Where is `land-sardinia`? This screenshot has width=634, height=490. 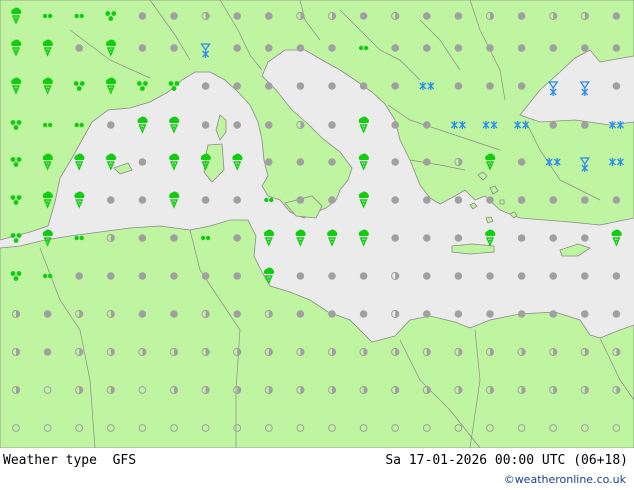 land-sardinia is located at coordinates (214, 163).